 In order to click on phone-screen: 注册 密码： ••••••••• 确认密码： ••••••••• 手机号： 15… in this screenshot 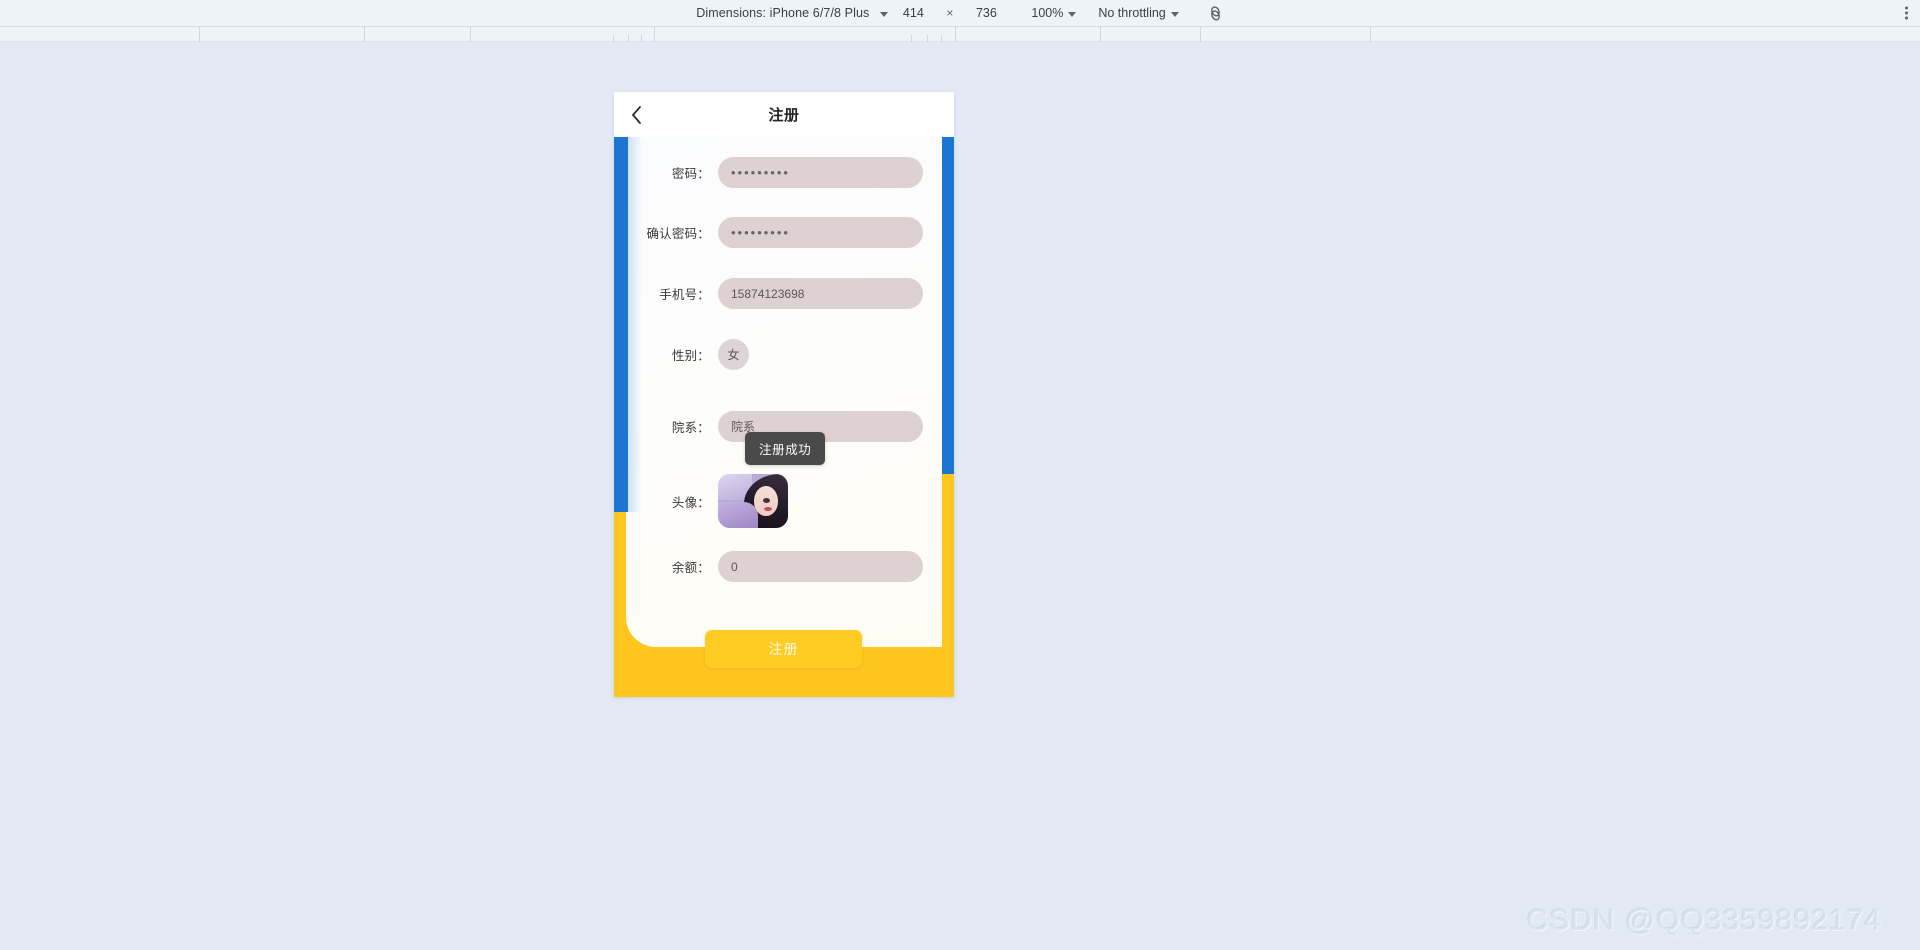, I will do `click(784, 394)`.